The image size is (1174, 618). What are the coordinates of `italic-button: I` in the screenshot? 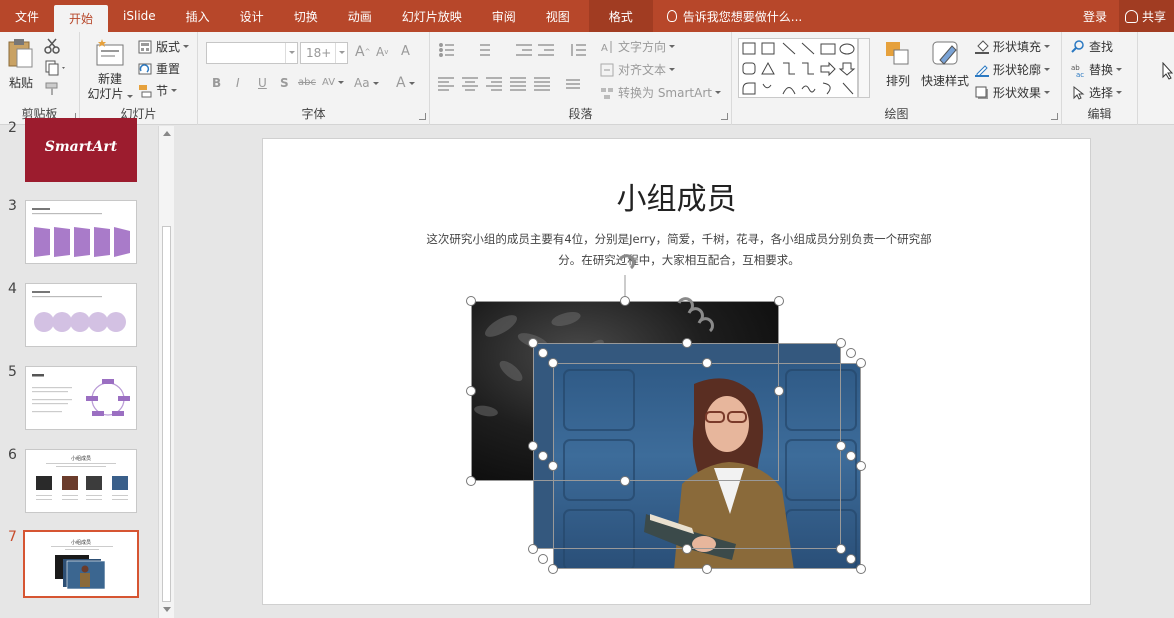 It's located at (238, 83).